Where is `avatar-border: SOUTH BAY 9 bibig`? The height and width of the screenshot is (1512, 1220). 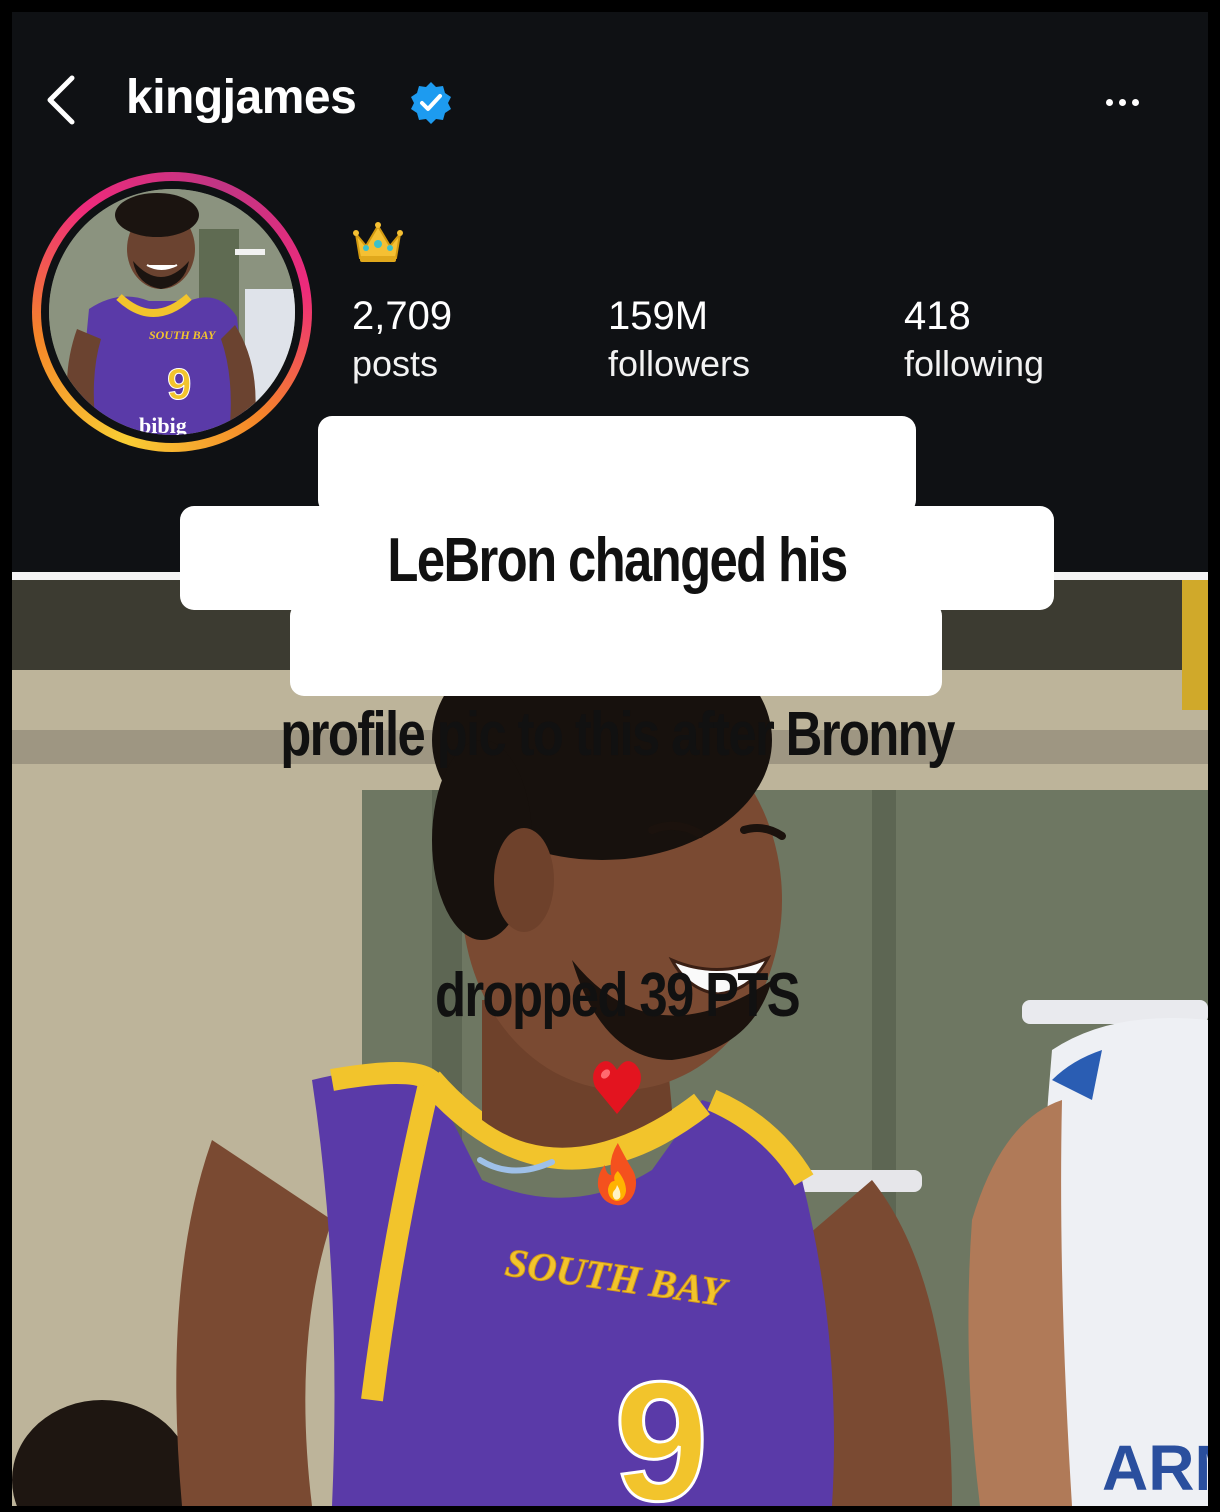 avatar-border: SOUTH BAY 9 bibig is located at coordinates (172, 312).